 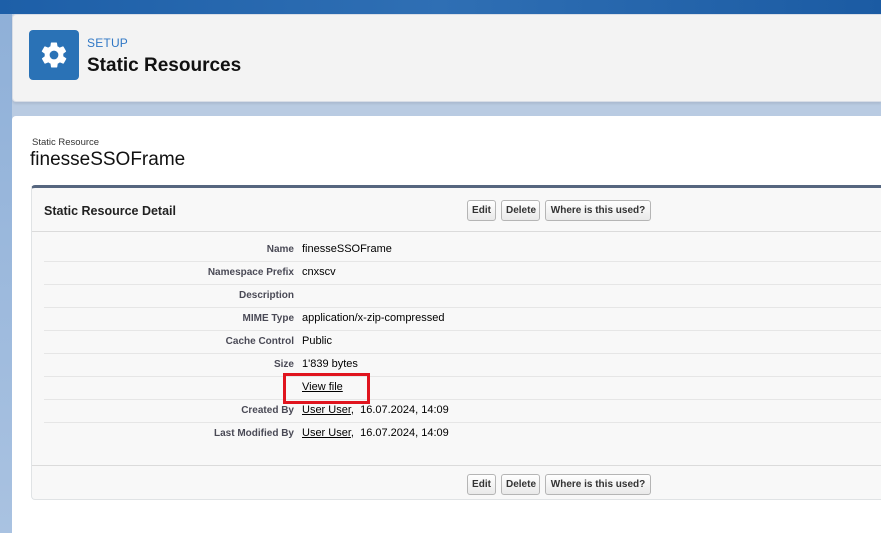 I want to click on field-row-name: Name finesseSSOFrame, so click(x=462, y=250).